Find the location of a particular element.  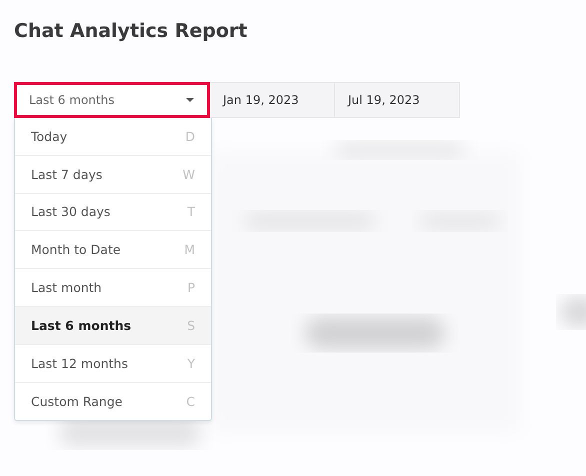

menu-item: Today D is located at coordinates (113, 137).